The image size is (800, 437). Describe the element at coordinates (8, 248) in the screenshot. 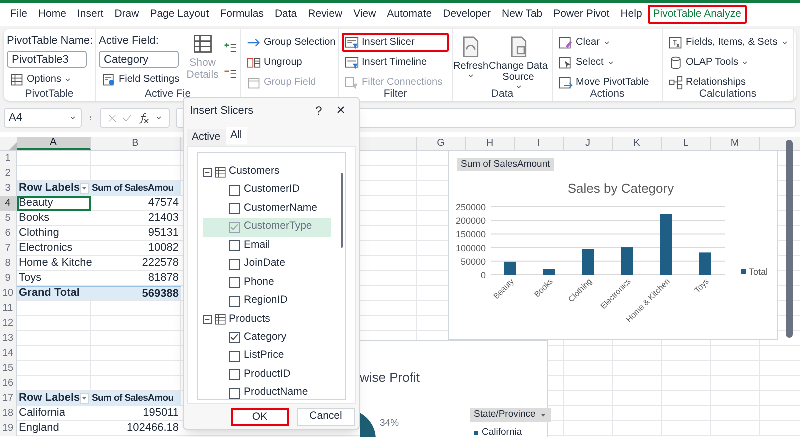

I see `row-number: 7` at that location.